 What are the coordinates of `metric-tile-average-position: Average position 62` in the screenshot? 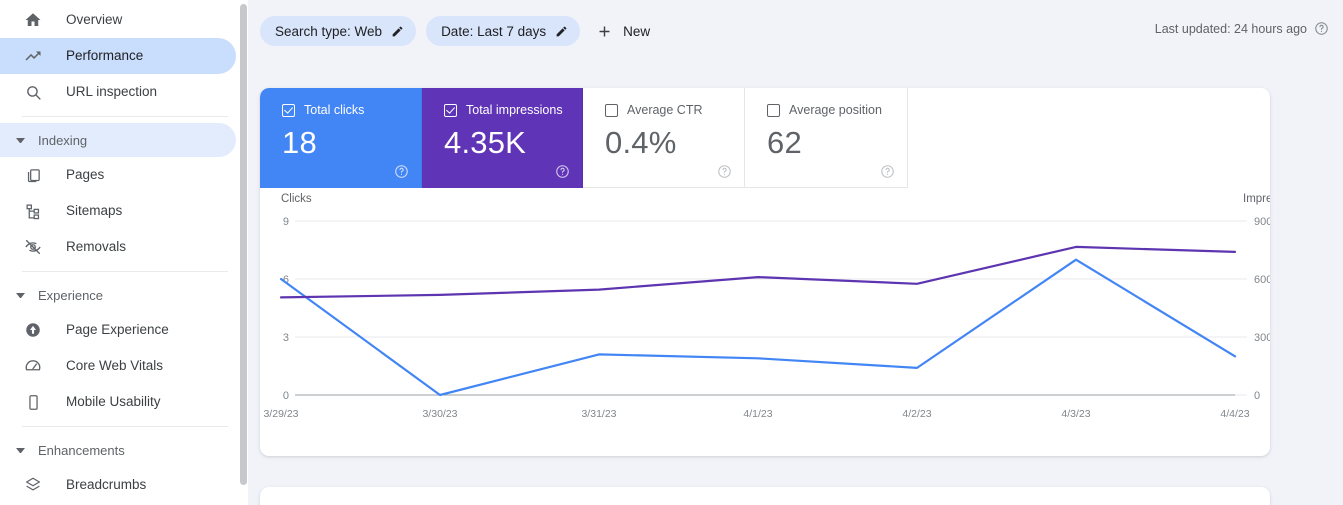 It's located at (826, 138).